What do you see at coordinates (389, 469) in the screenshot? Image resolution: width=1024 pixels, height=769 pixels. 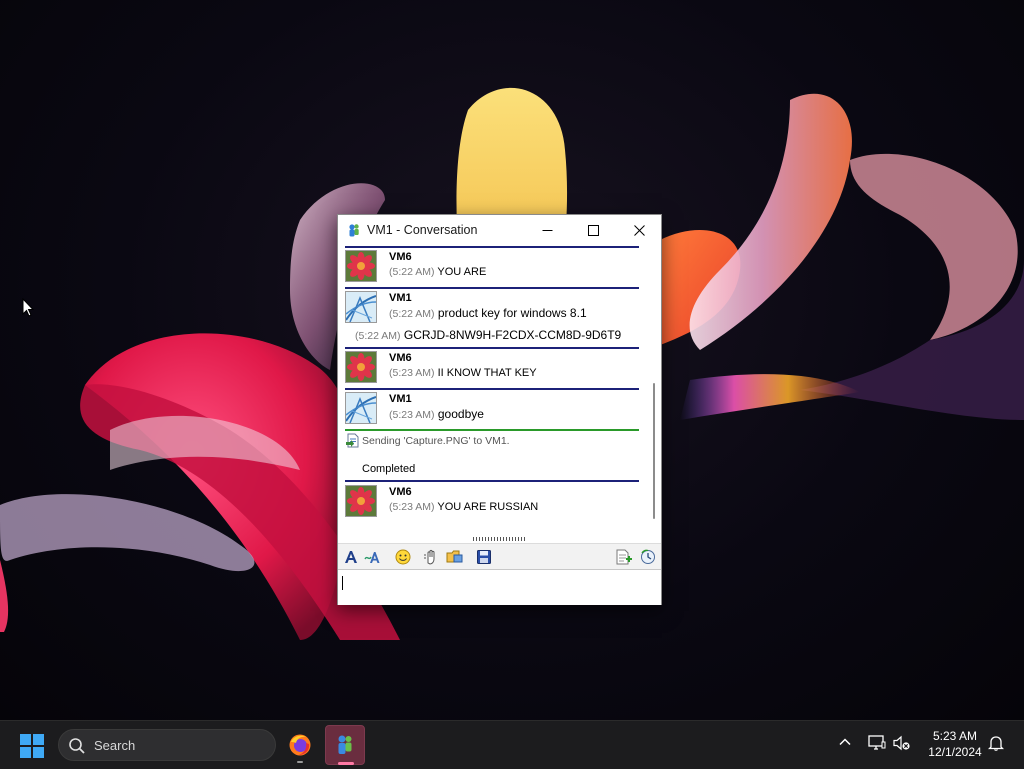 I see `file-transfer-status: Completed` at bounding box center [389, 469].